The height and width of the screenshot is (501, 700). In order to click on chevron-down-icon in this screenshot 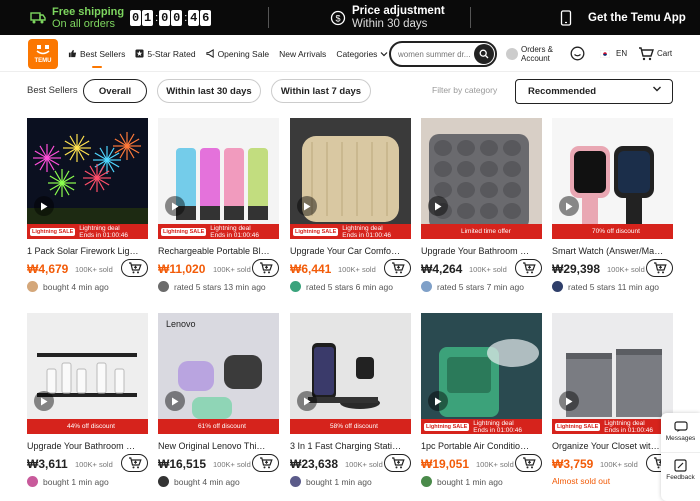, I will do `click(384, 53)`.